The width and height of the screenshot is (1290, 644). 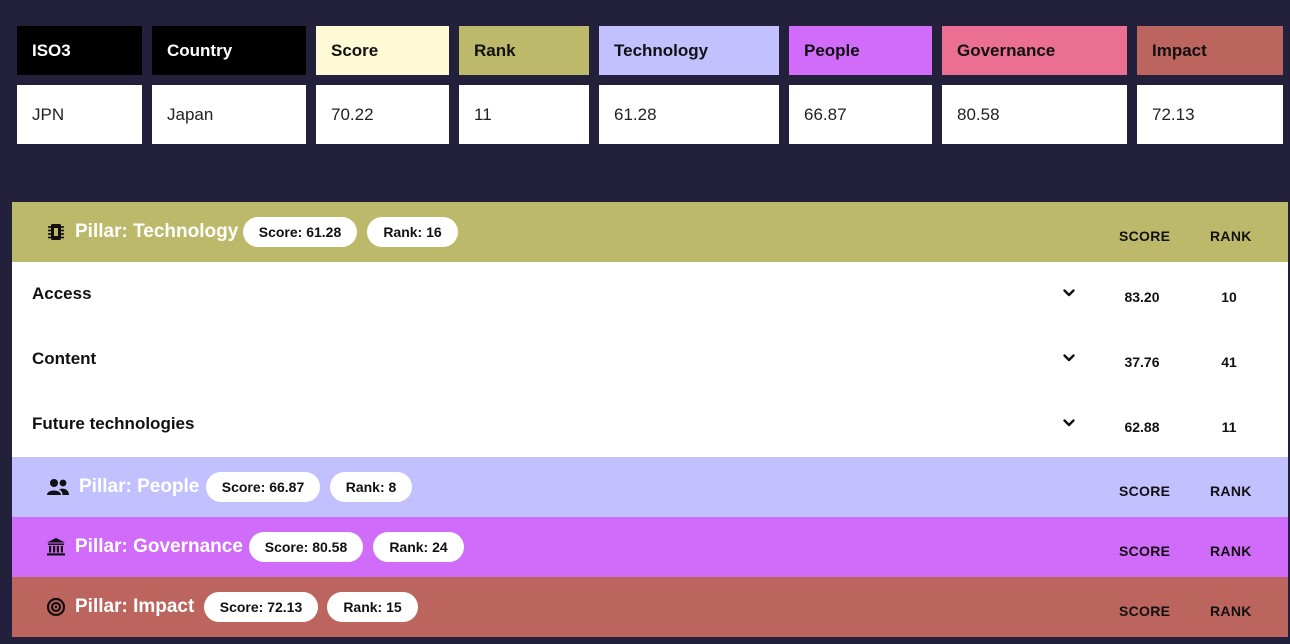 What do you see at coordinates (650, 294) in the screenshot?
I see `subpillar-row-access: Access 83.20 10` at bounding box center [650, 294].